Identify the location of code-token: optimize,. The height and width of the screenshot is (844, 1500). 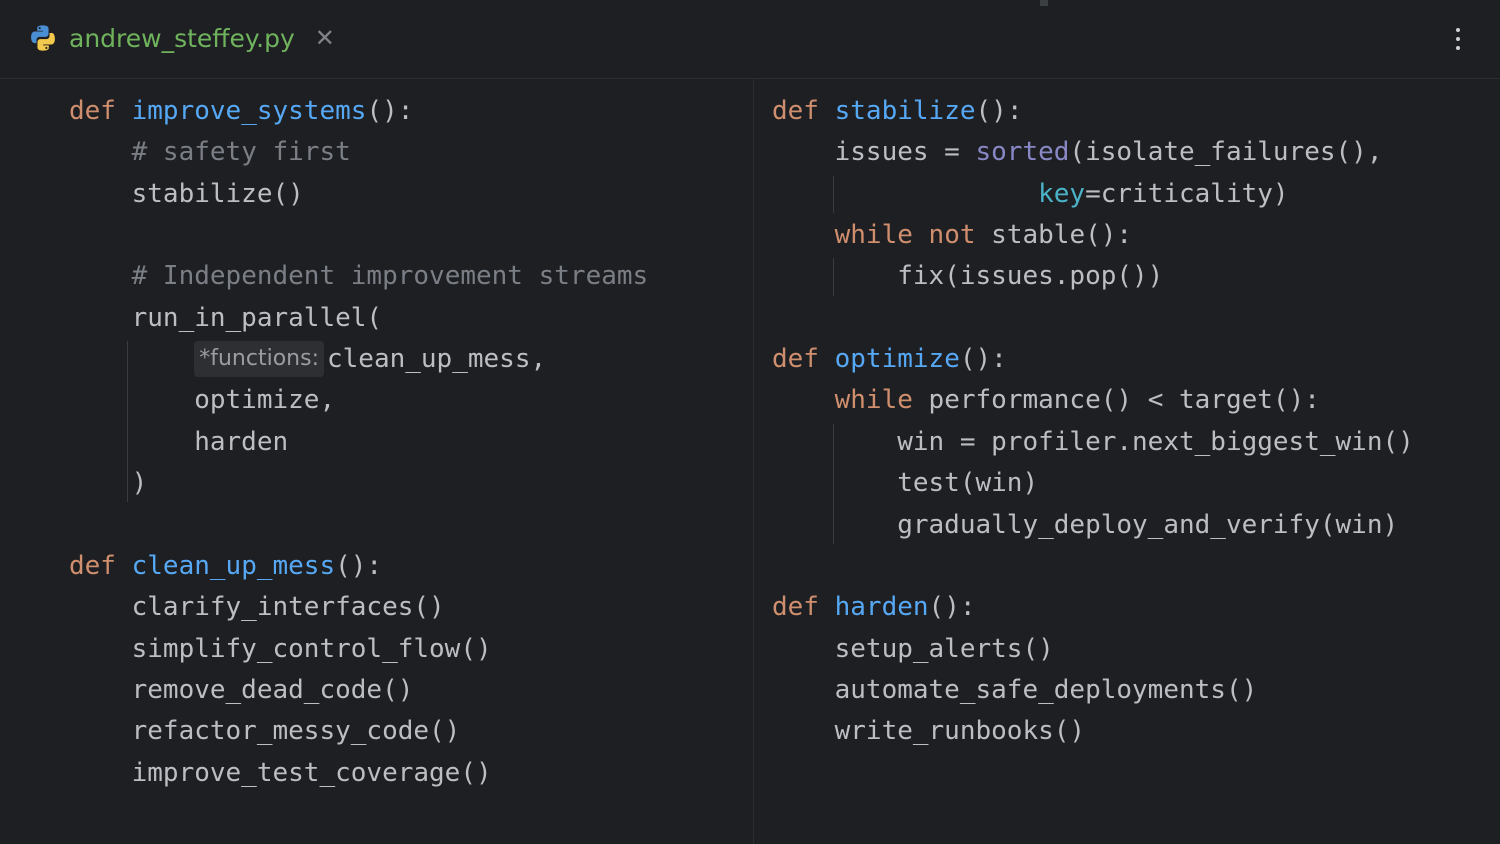
(202, 400).